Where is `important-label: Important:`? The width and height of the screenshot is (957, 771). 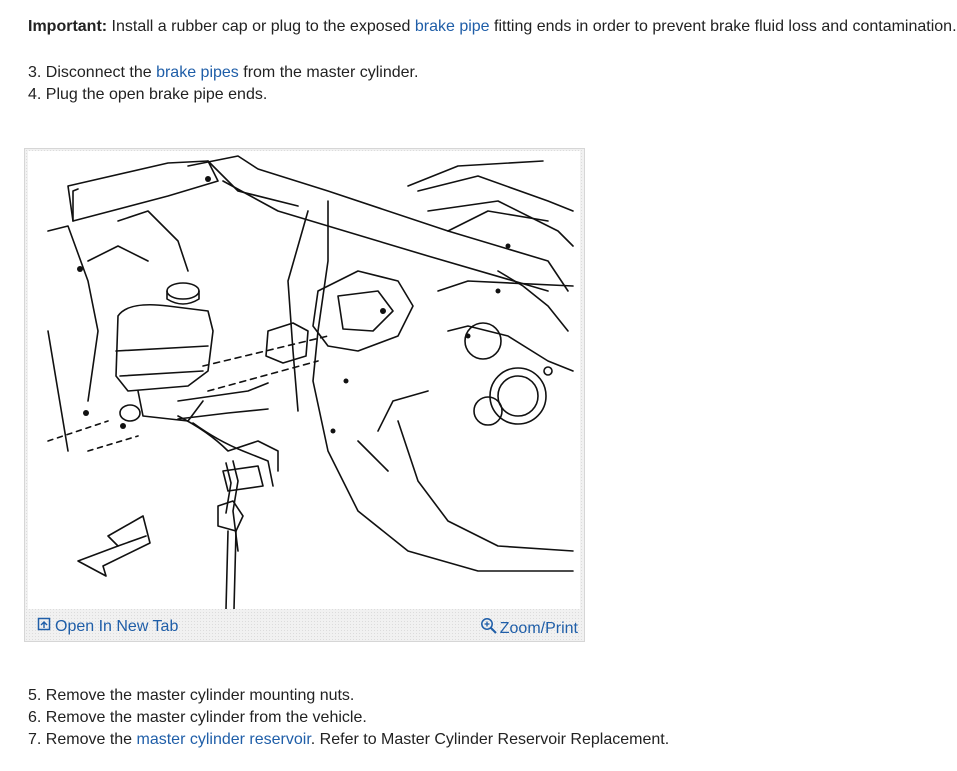 important-label: Important: is located at coordinates (68, 26).